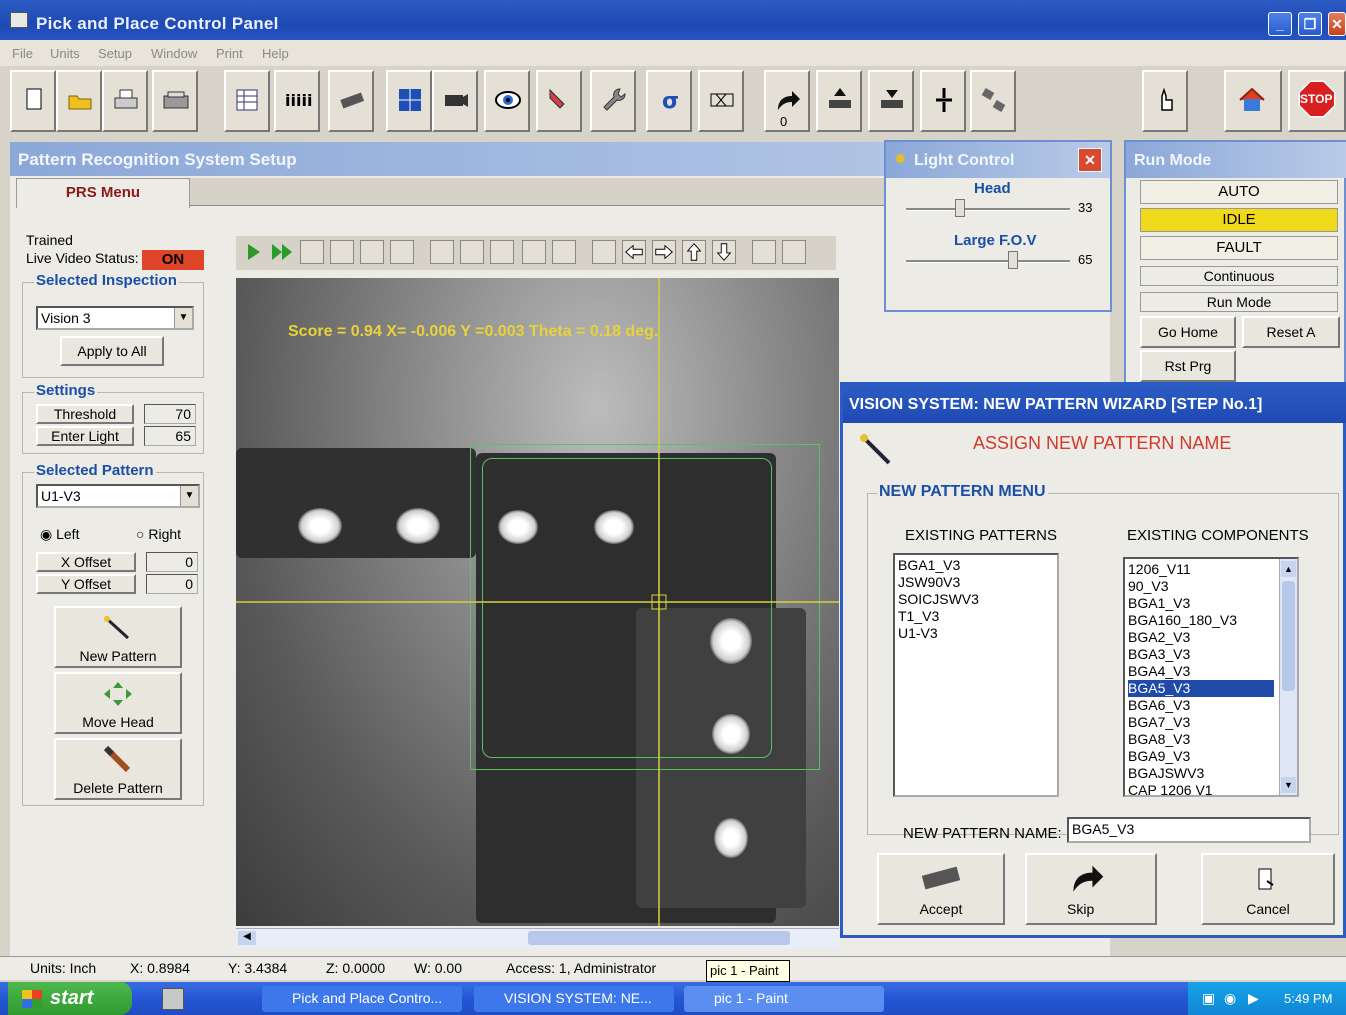  What do you see at coordinates (455, 101) in the screenshot?
I see `camera-button` at bounding box center [455, 101].